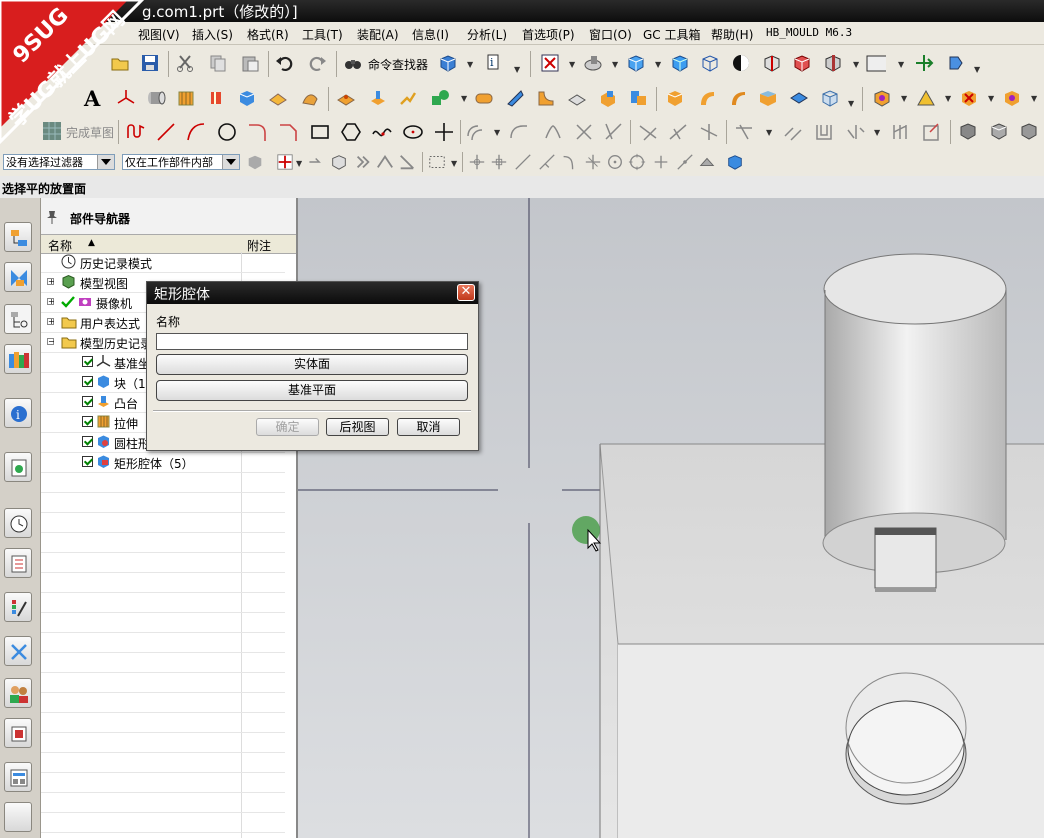  Describe the element at coordinates (315, 162) in the screenshot. I see `snap-arrow-icon` at that location.